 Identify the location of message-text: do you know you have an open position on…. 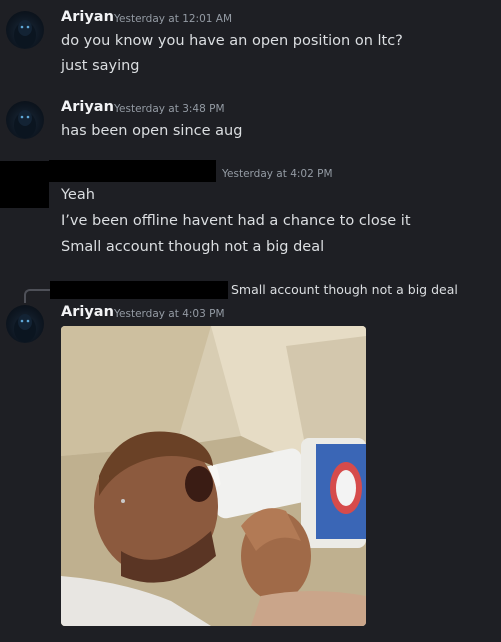
(232, 41).